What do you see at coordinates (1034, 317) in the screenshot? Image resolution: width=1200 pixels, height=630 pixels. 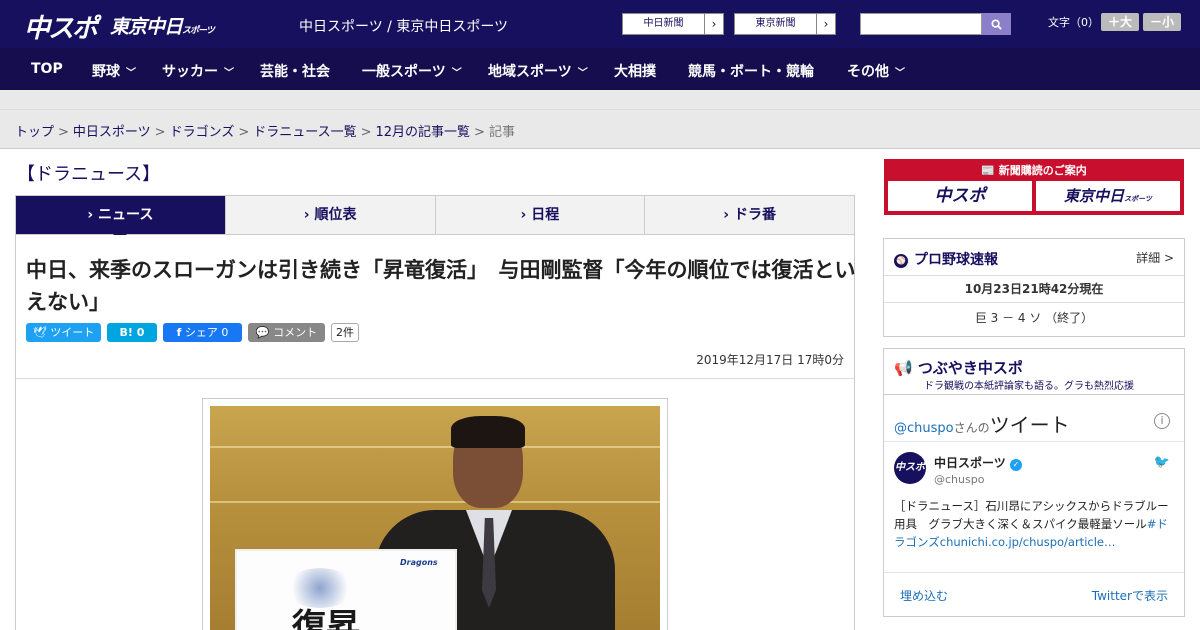 I see `baseball-score: 巨 3 － 4 ソ （終了）` at bounding box center [1034, 317].